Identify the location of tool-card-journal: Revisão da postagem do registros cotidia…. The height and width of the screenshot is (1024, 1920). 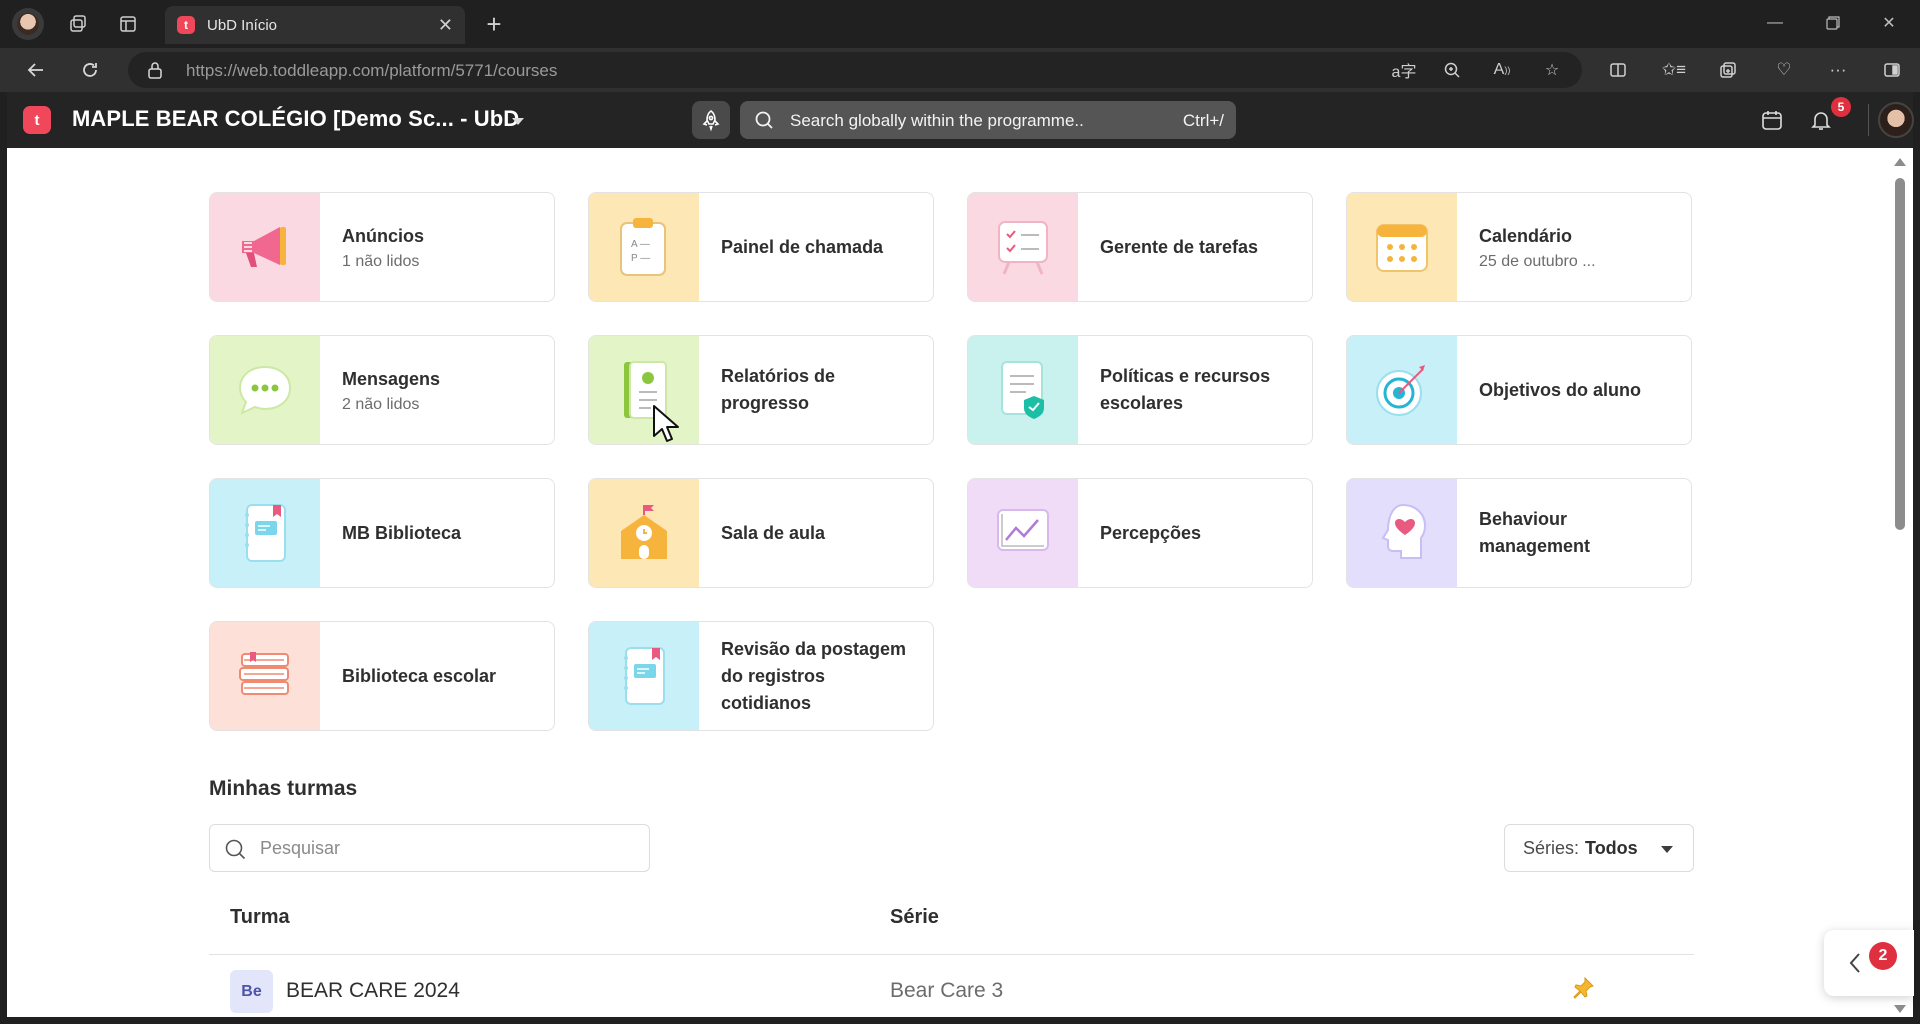
(761, 676).